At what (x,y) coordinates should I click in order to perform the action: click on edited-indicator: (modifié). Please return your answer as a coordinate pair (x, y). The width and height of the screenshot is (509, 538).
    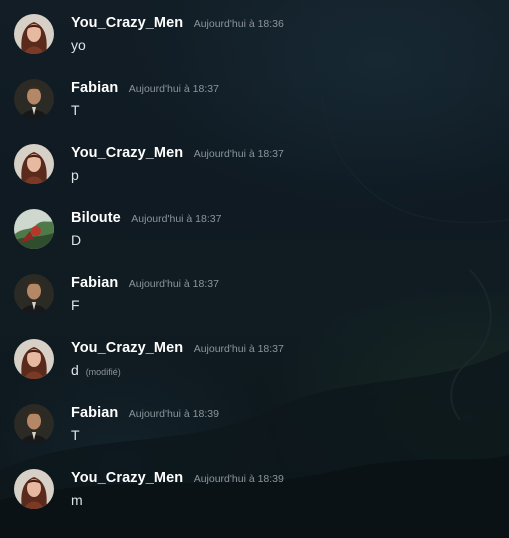
    Looking at the image, I should click on (103, 372).